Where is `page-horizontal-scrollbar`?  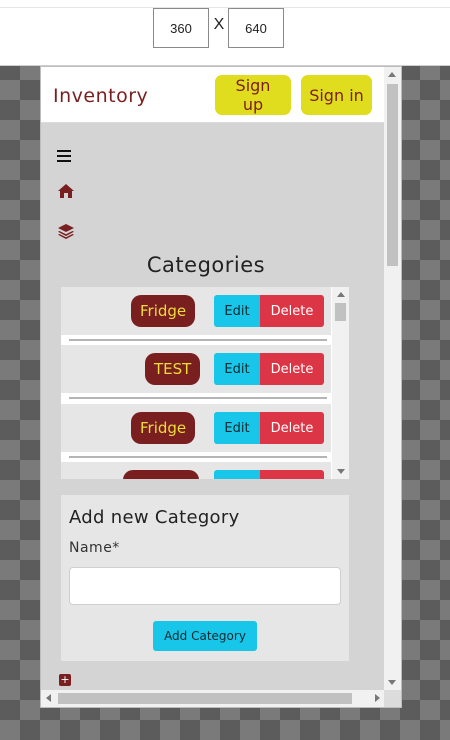 page-horizontal-scrollbar is located at coordinates (213, 698).